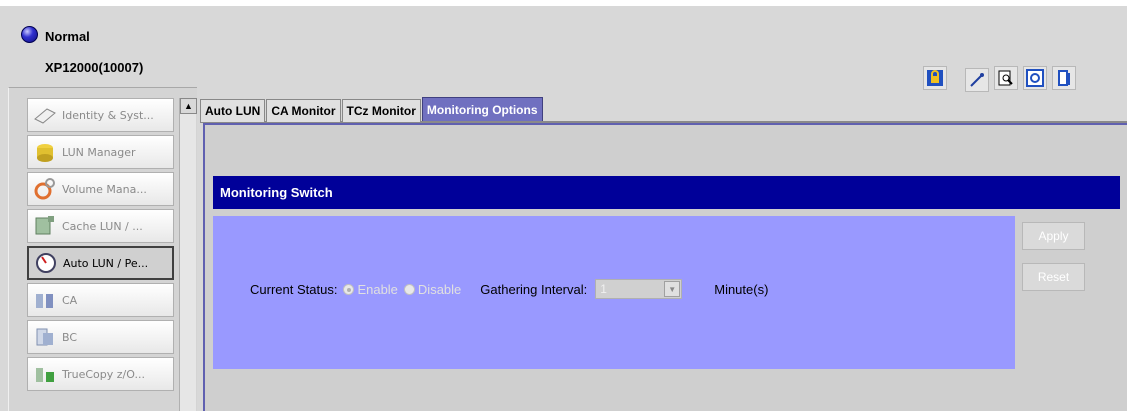 The height and width of the screenshot is (411, 1127). Describe the element at coordinates (294, 289) in the screenshot. I see `current-status-label: Current Status:` at that location.